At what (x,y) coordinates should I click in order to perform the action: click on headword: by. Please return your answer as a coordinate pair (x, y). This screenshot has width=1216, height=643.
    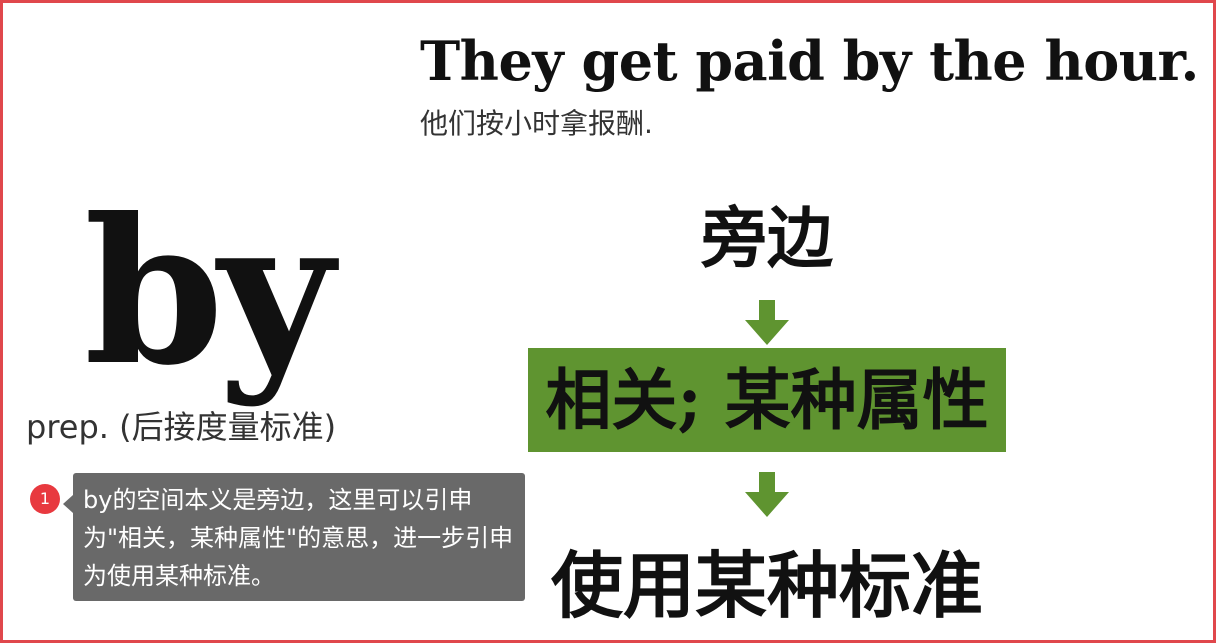
    Looking at the image, I should click on (209, 292).